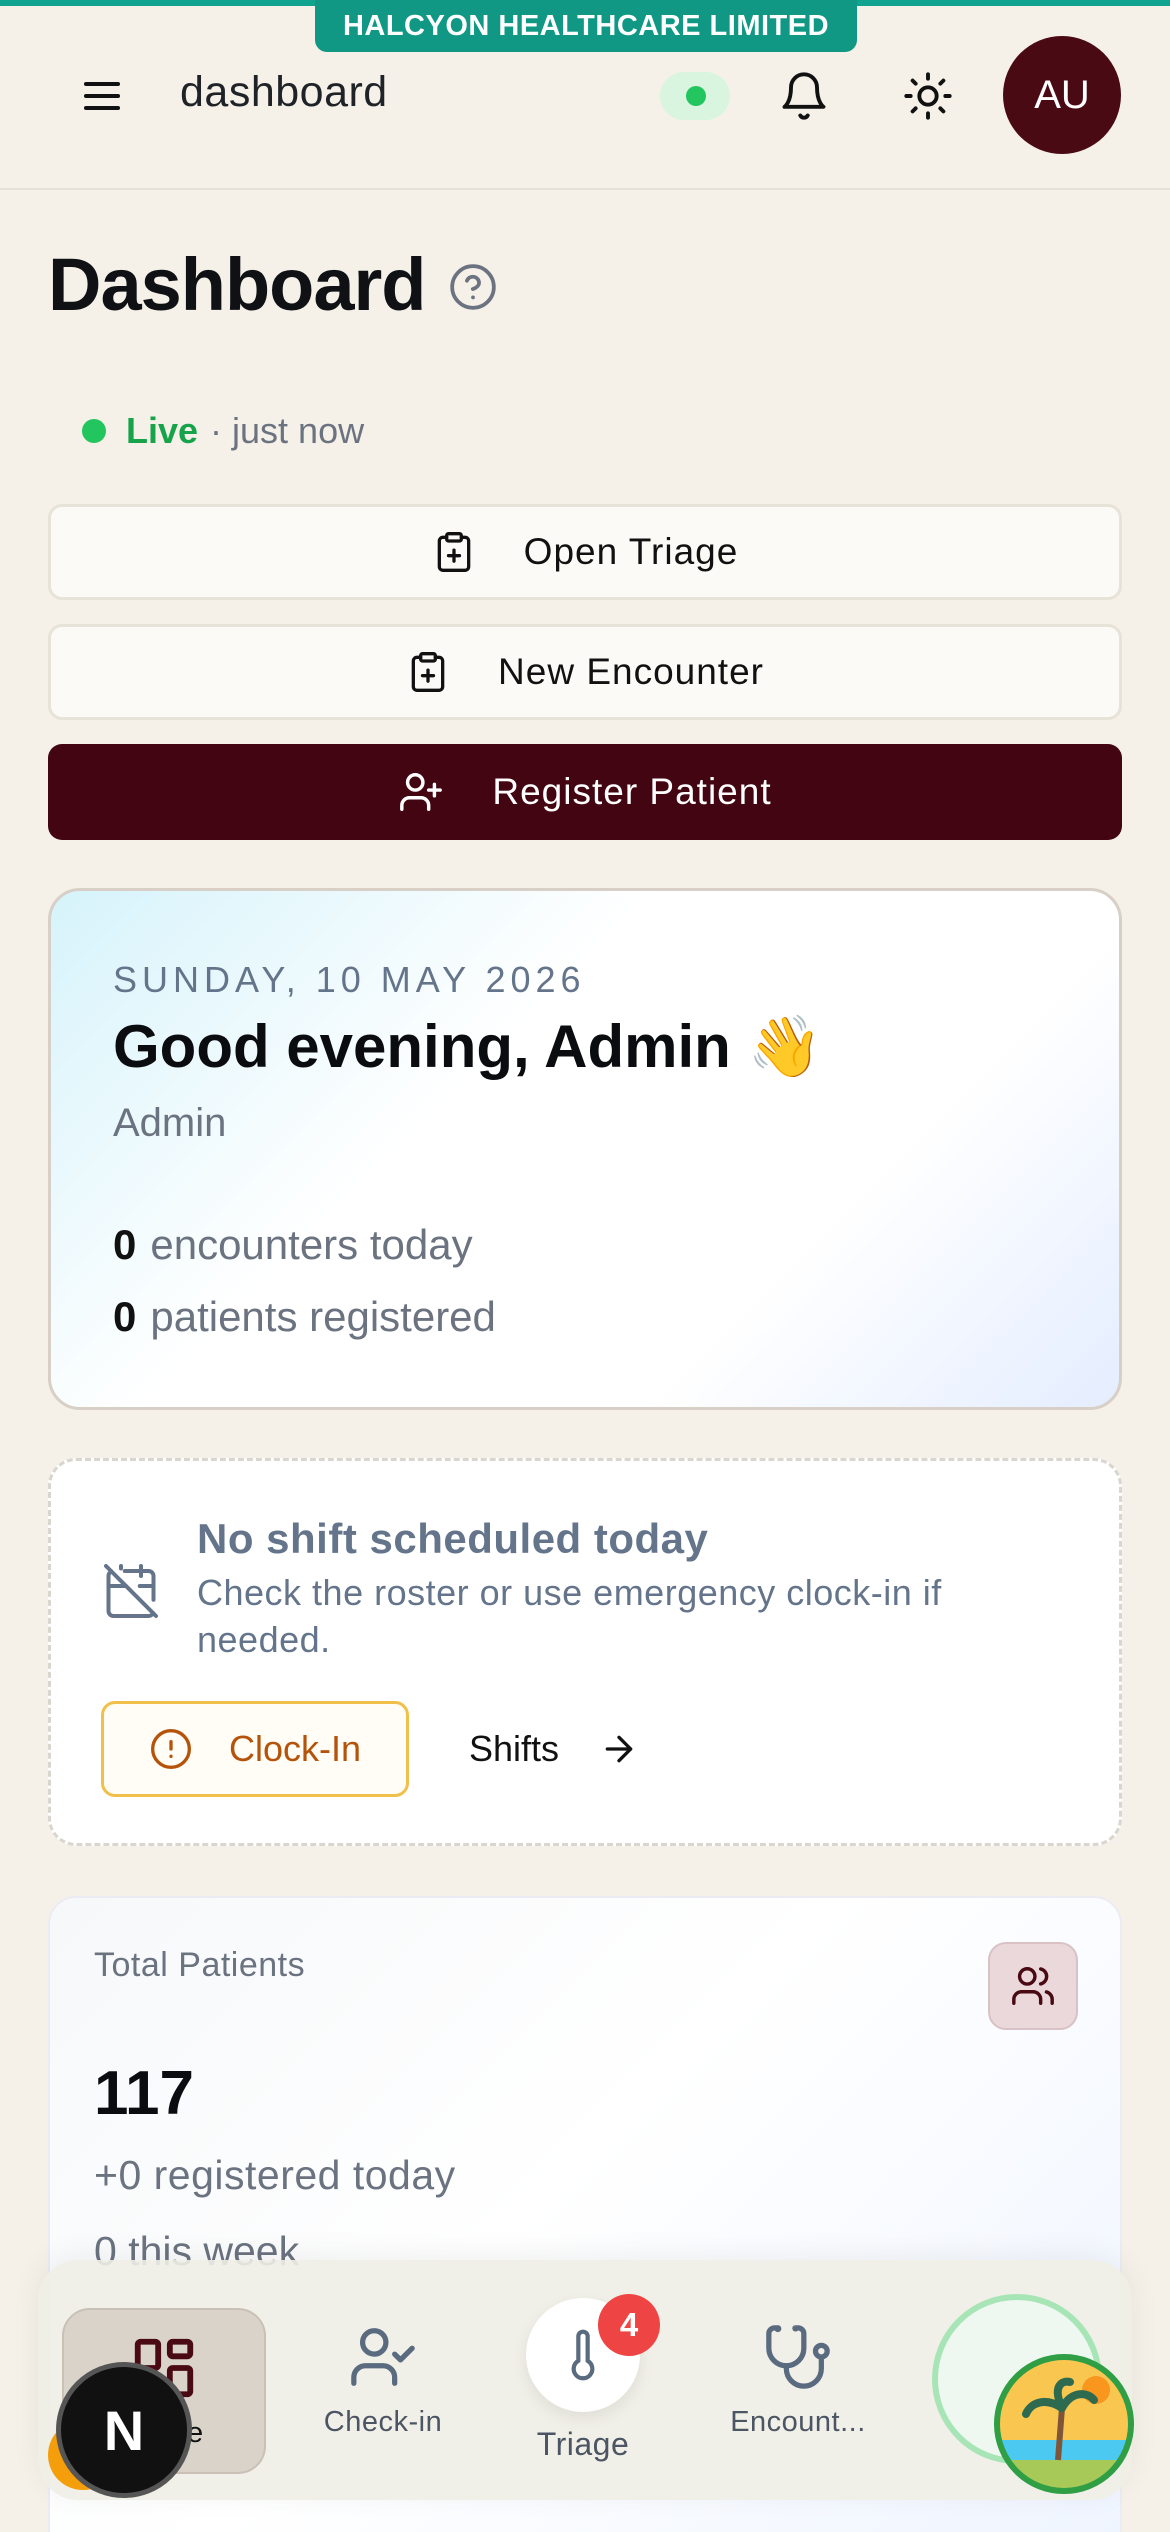  Describe the element at coordinates (125, 1244) in the screenshot. I see `encounters-count: 0` at that location.